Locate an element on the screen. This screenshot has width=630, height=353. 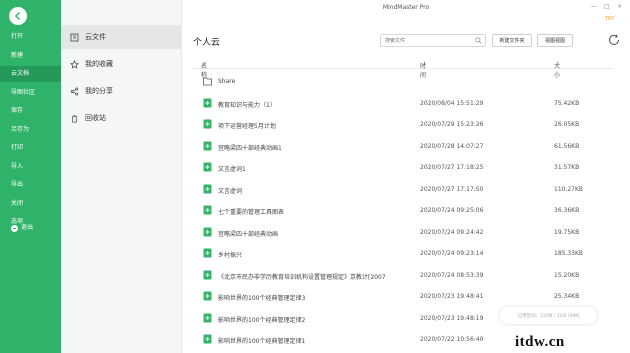
nav-item-recycle-bin: 回收站 is located at coordinates (121, 118).